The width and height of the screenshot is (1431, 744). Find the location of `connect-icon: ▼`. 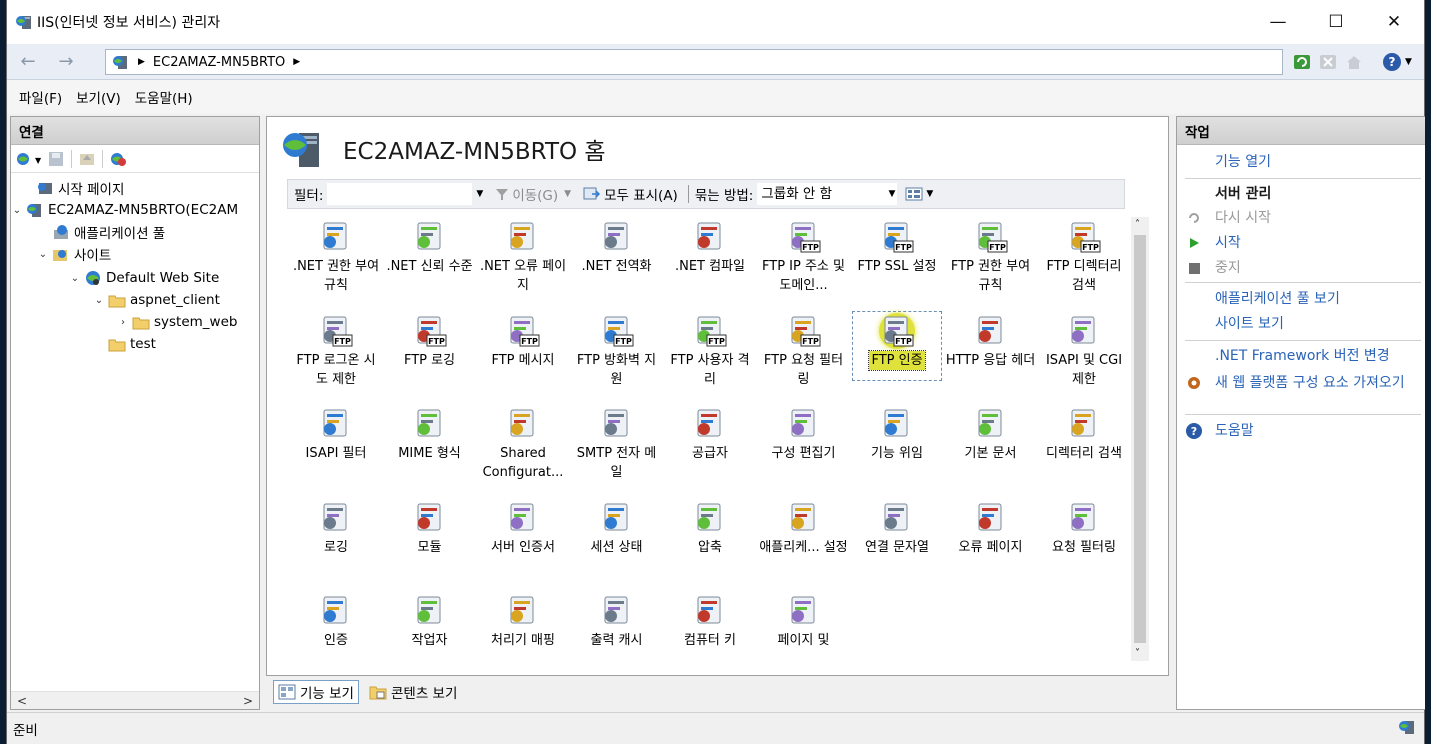

connect-icon: ▼ is located at coordinates (28, 159).